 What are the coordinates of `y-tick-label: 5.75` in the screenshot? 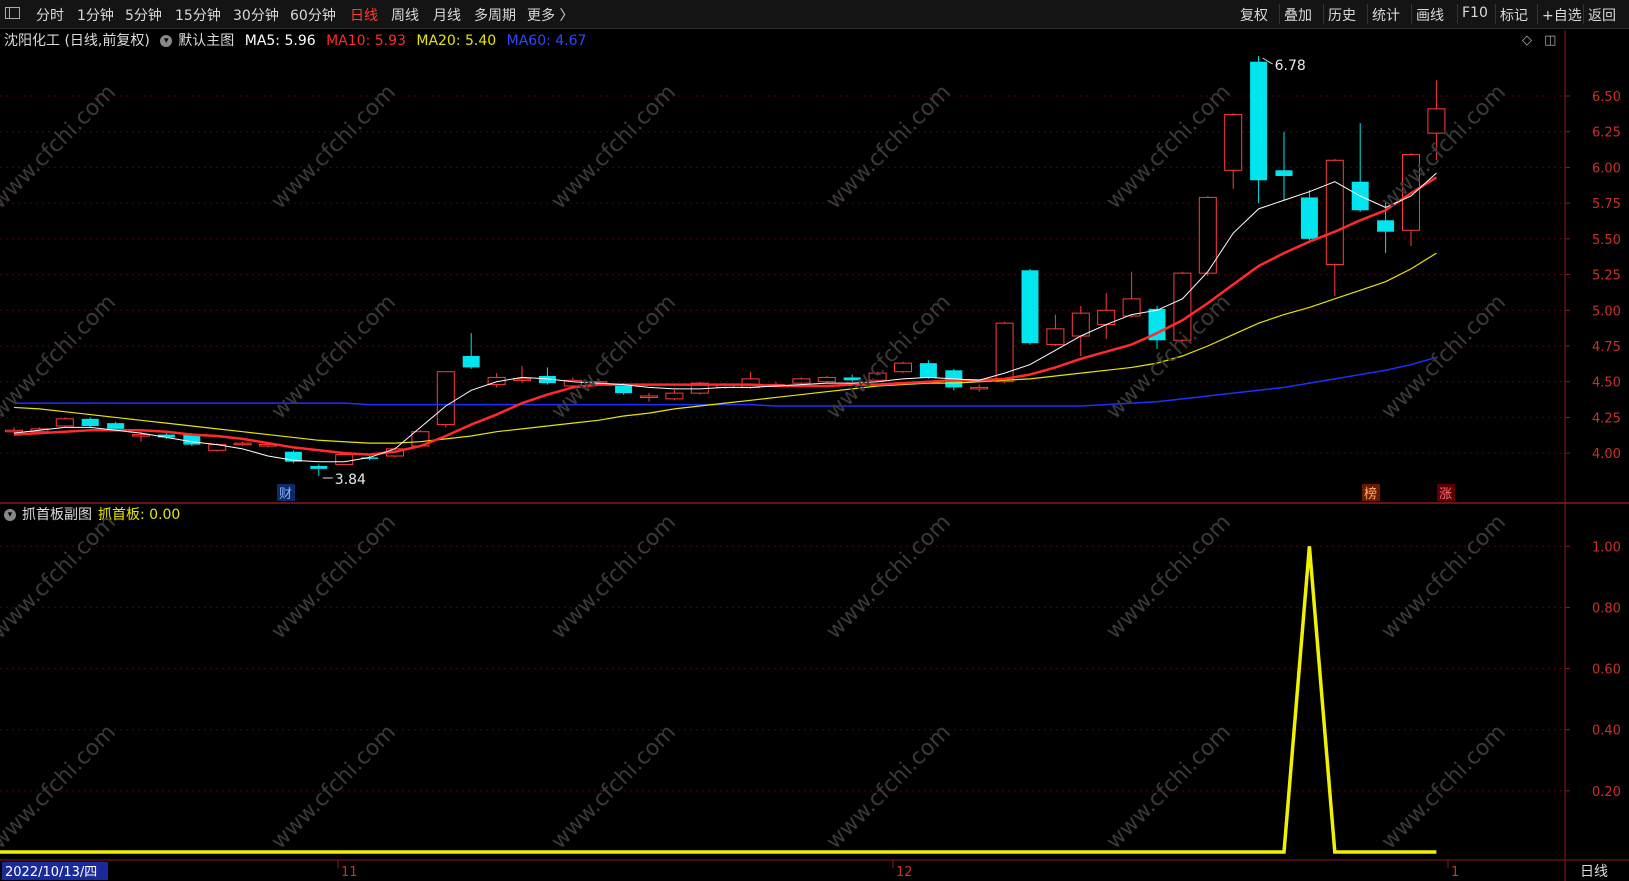 It's located at (1606, 204).